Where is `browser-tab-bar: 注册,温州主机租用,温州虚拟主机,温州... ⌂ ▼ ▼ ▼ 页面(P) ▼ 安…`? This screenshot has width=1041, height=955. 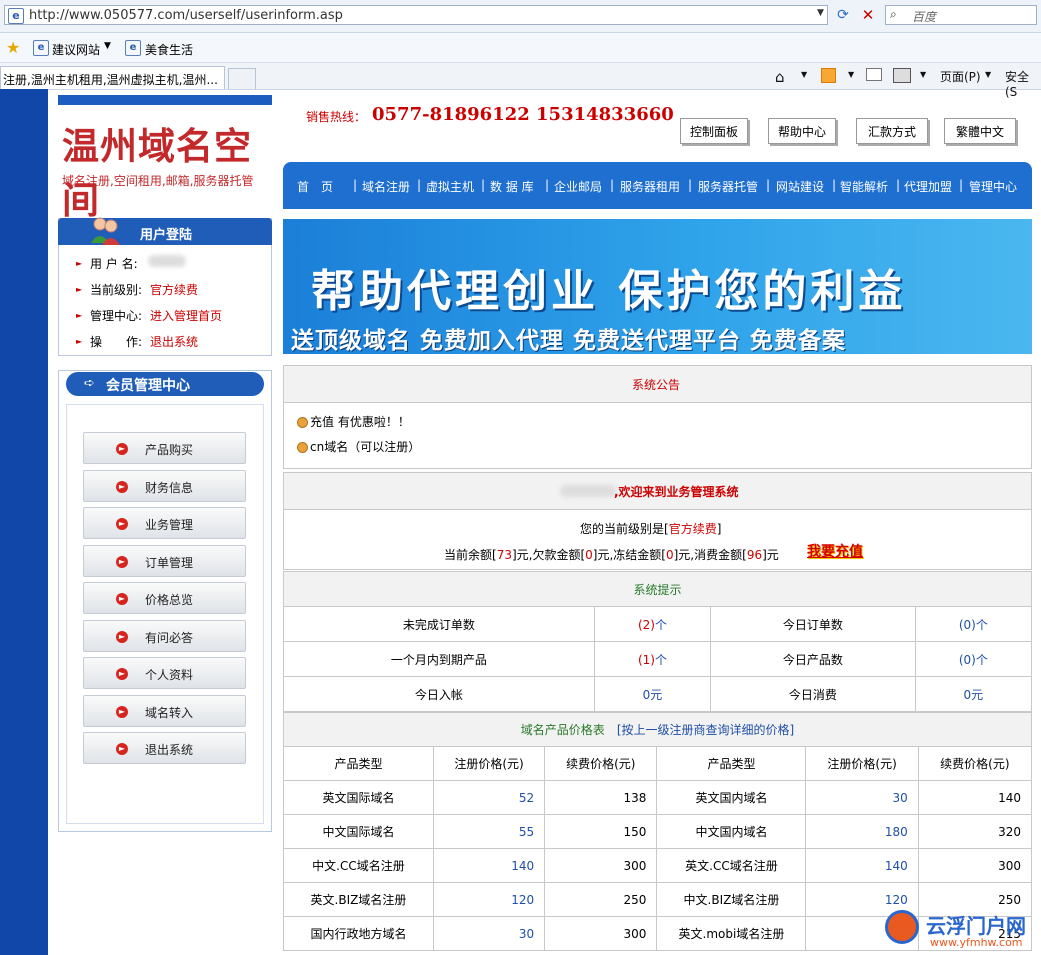
browser-tab-bar: 注册,温州主机租用,温州虚拟主机,温州... ⌂ ▼ ▼ ▼ 页面(P) ▼ 安… is located at coordinates (520, 81).